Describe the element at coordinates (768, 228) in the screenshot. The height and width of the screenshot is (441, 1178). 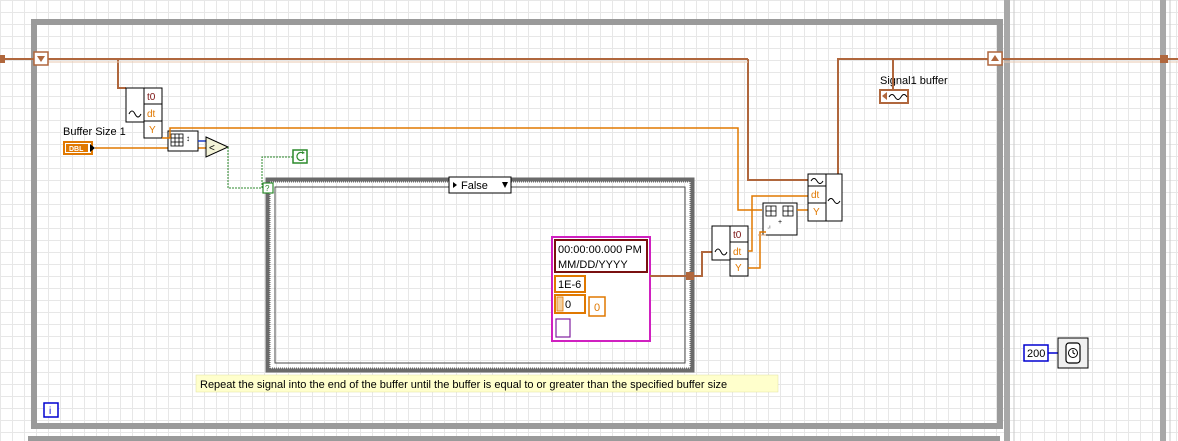
I see `svg-text: ·ᶦ` at that location.